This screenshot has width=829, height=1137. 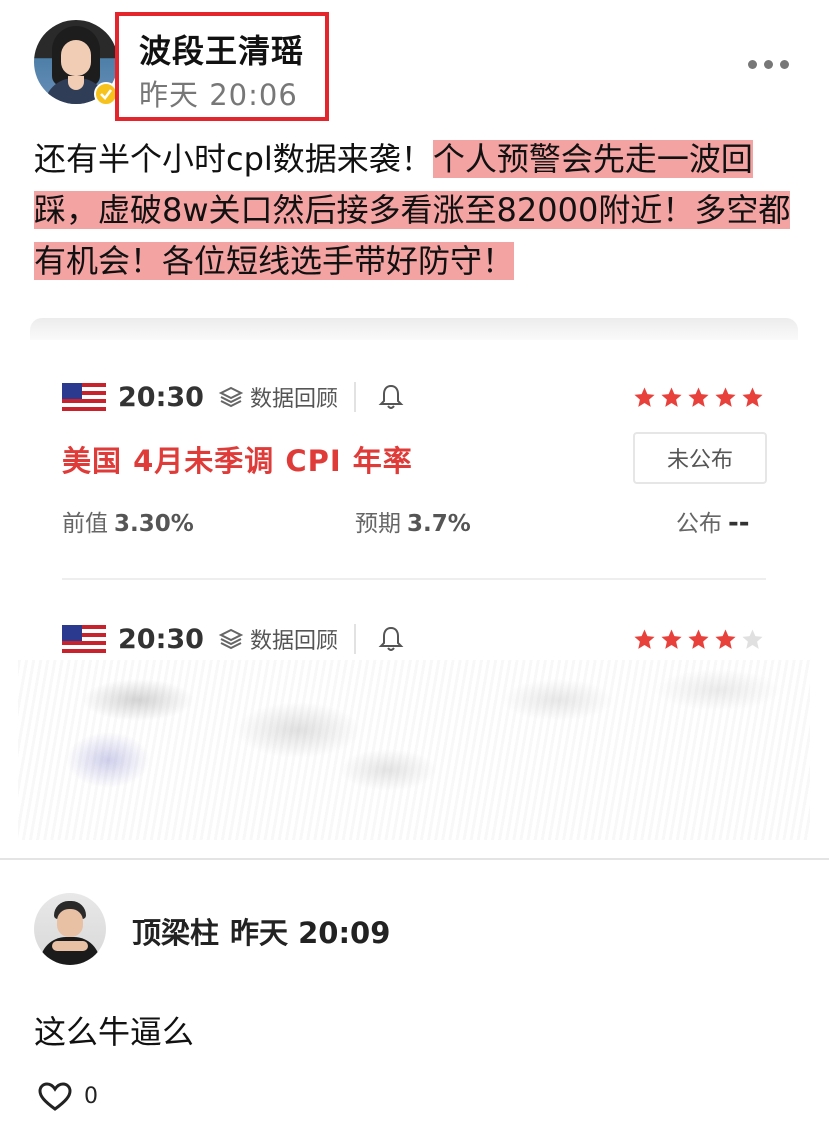 What do you see at coordinates (233, 159) in the screenshot?
I see `post-text-plain: 还有半个小时cpl数据来袭！` at bounding box center [233, 159].